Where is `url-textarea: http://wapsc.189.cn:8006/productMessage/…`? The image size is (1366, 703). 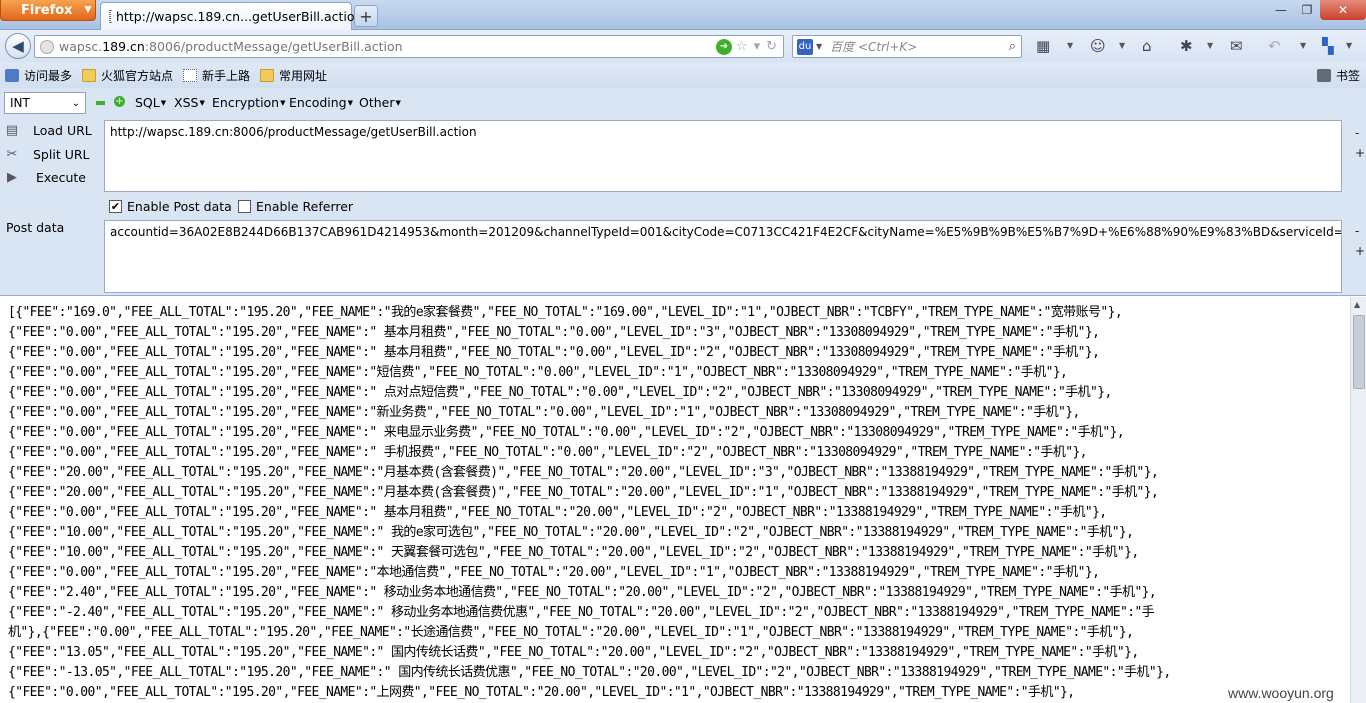 url-textarea: http://wapsc.189.cn:8006/productMessage/… is located at coordinates (723, 156).